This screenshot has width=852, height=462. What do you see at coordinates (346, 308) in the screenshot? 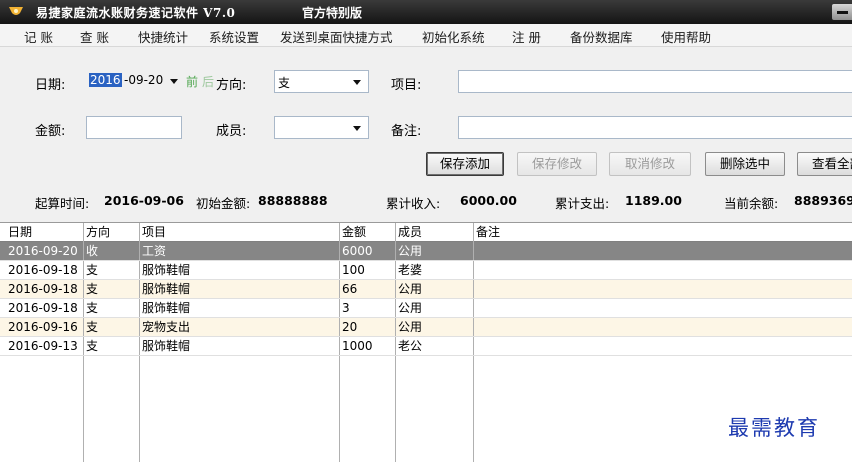
I see `cell-amount: 3` at bounding box center [346, 308].